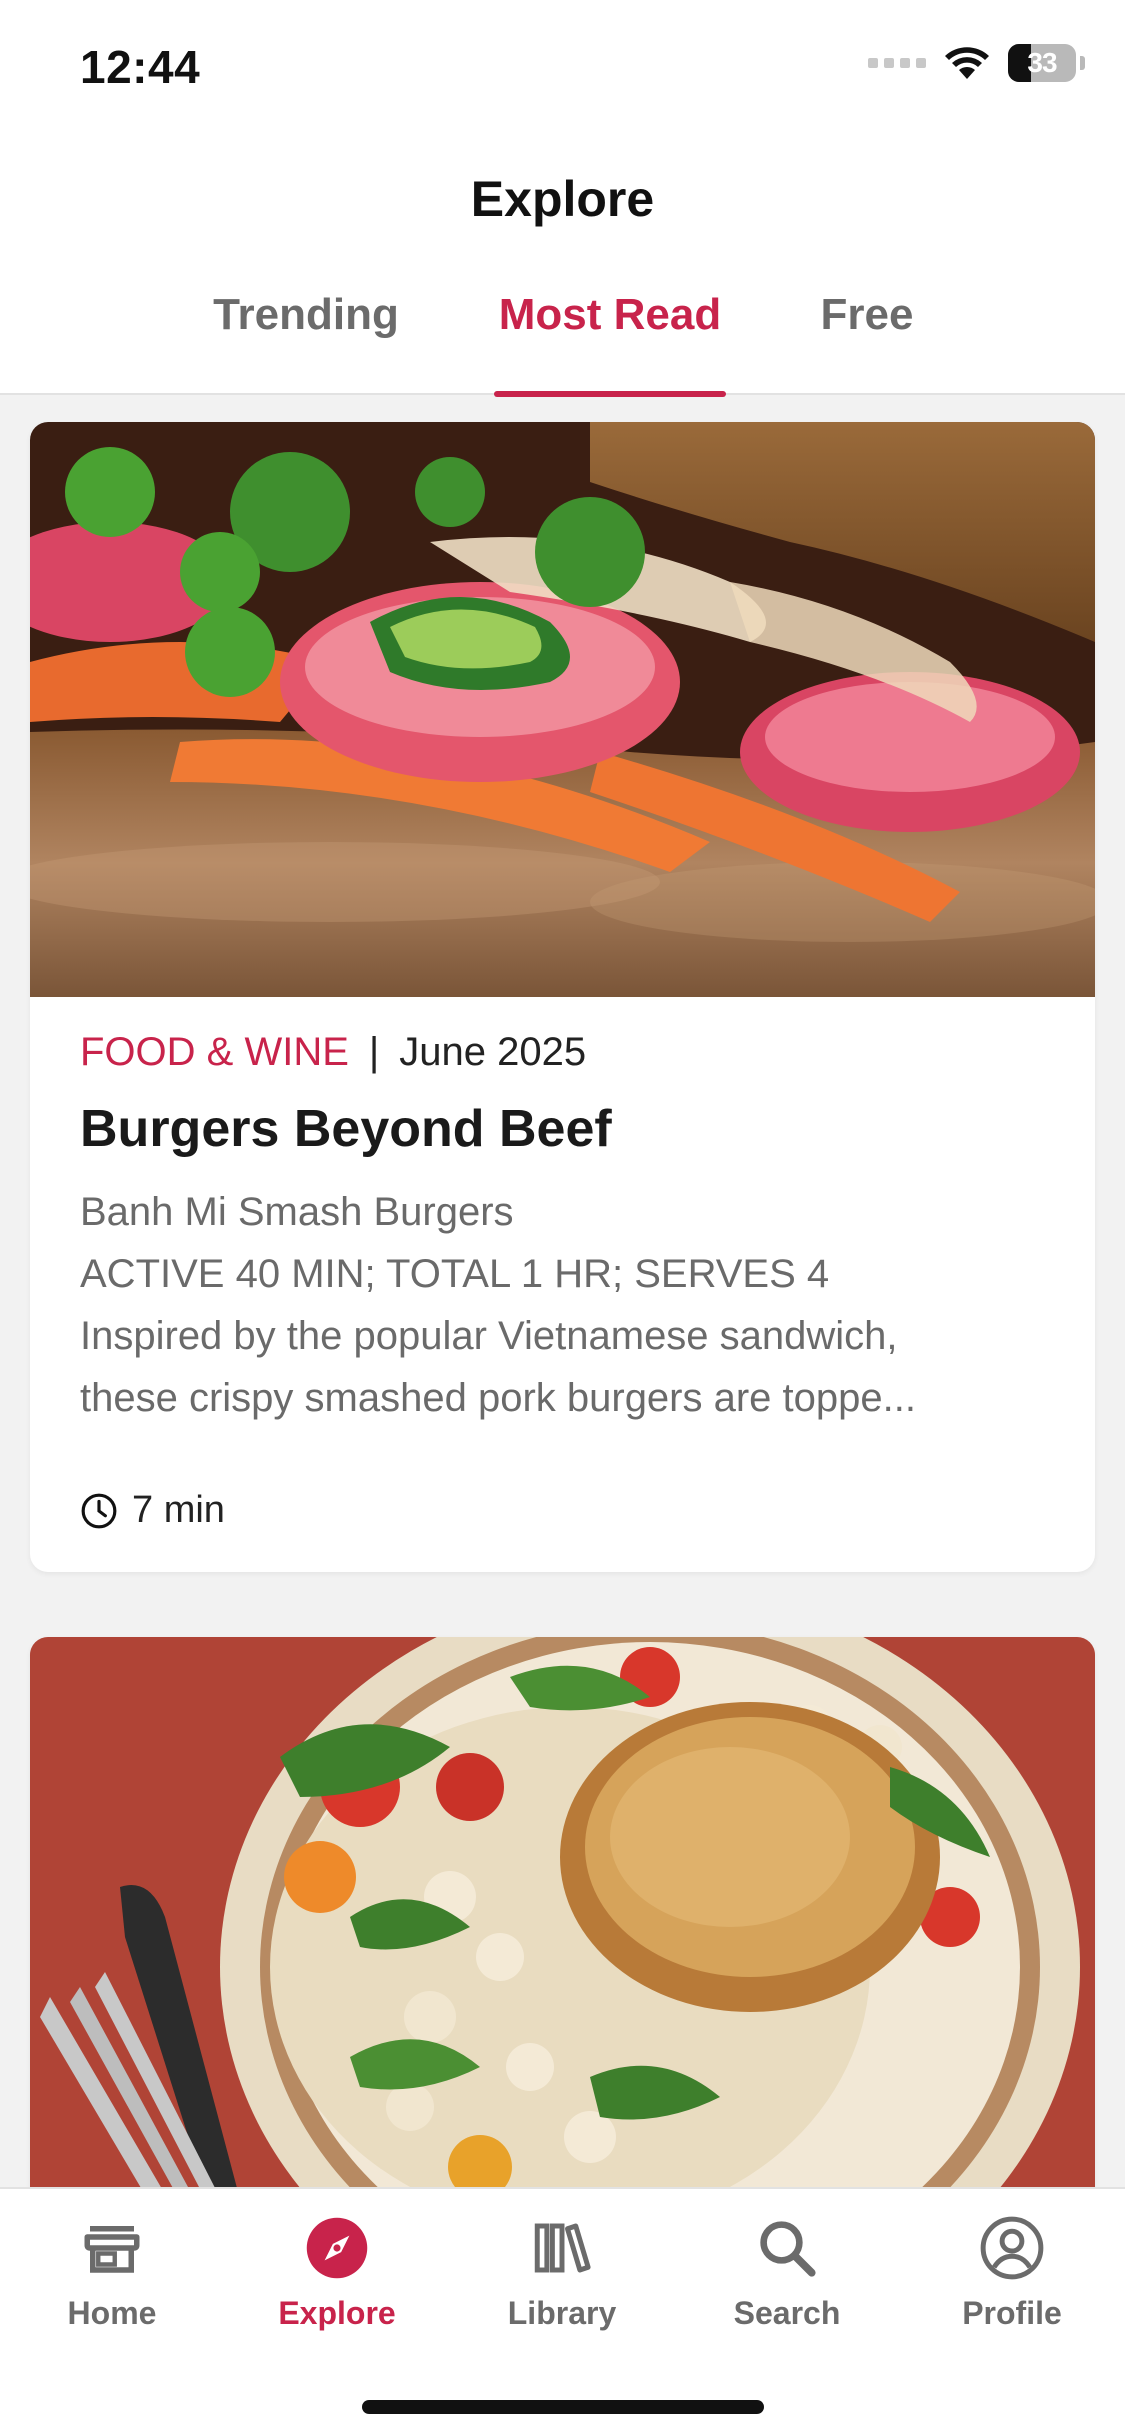  Describe the element at coordinates (1012, 2313) in the screenshot. I see `tab-bar-profile-label: Profile` at that location.